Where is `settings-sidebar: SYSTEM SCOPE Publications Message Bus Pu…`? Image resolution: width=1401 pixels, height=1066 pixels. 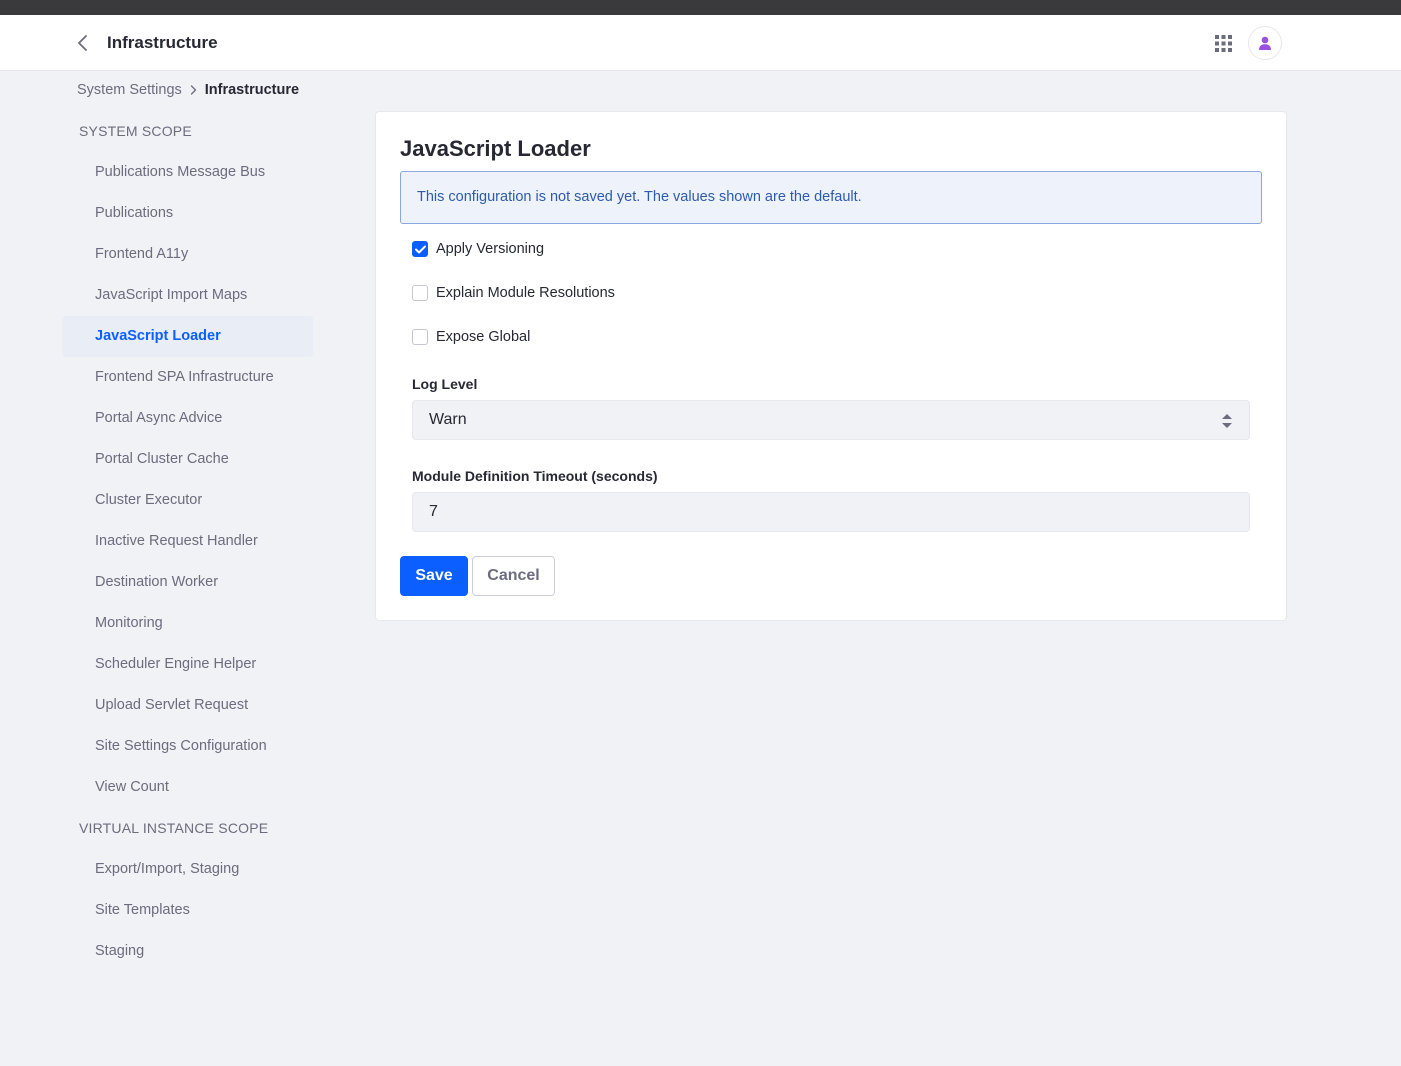 settings-sidebar: SYSTEM SCOPE Publications Message Bus Pu… is located at coordinates (187, 541).